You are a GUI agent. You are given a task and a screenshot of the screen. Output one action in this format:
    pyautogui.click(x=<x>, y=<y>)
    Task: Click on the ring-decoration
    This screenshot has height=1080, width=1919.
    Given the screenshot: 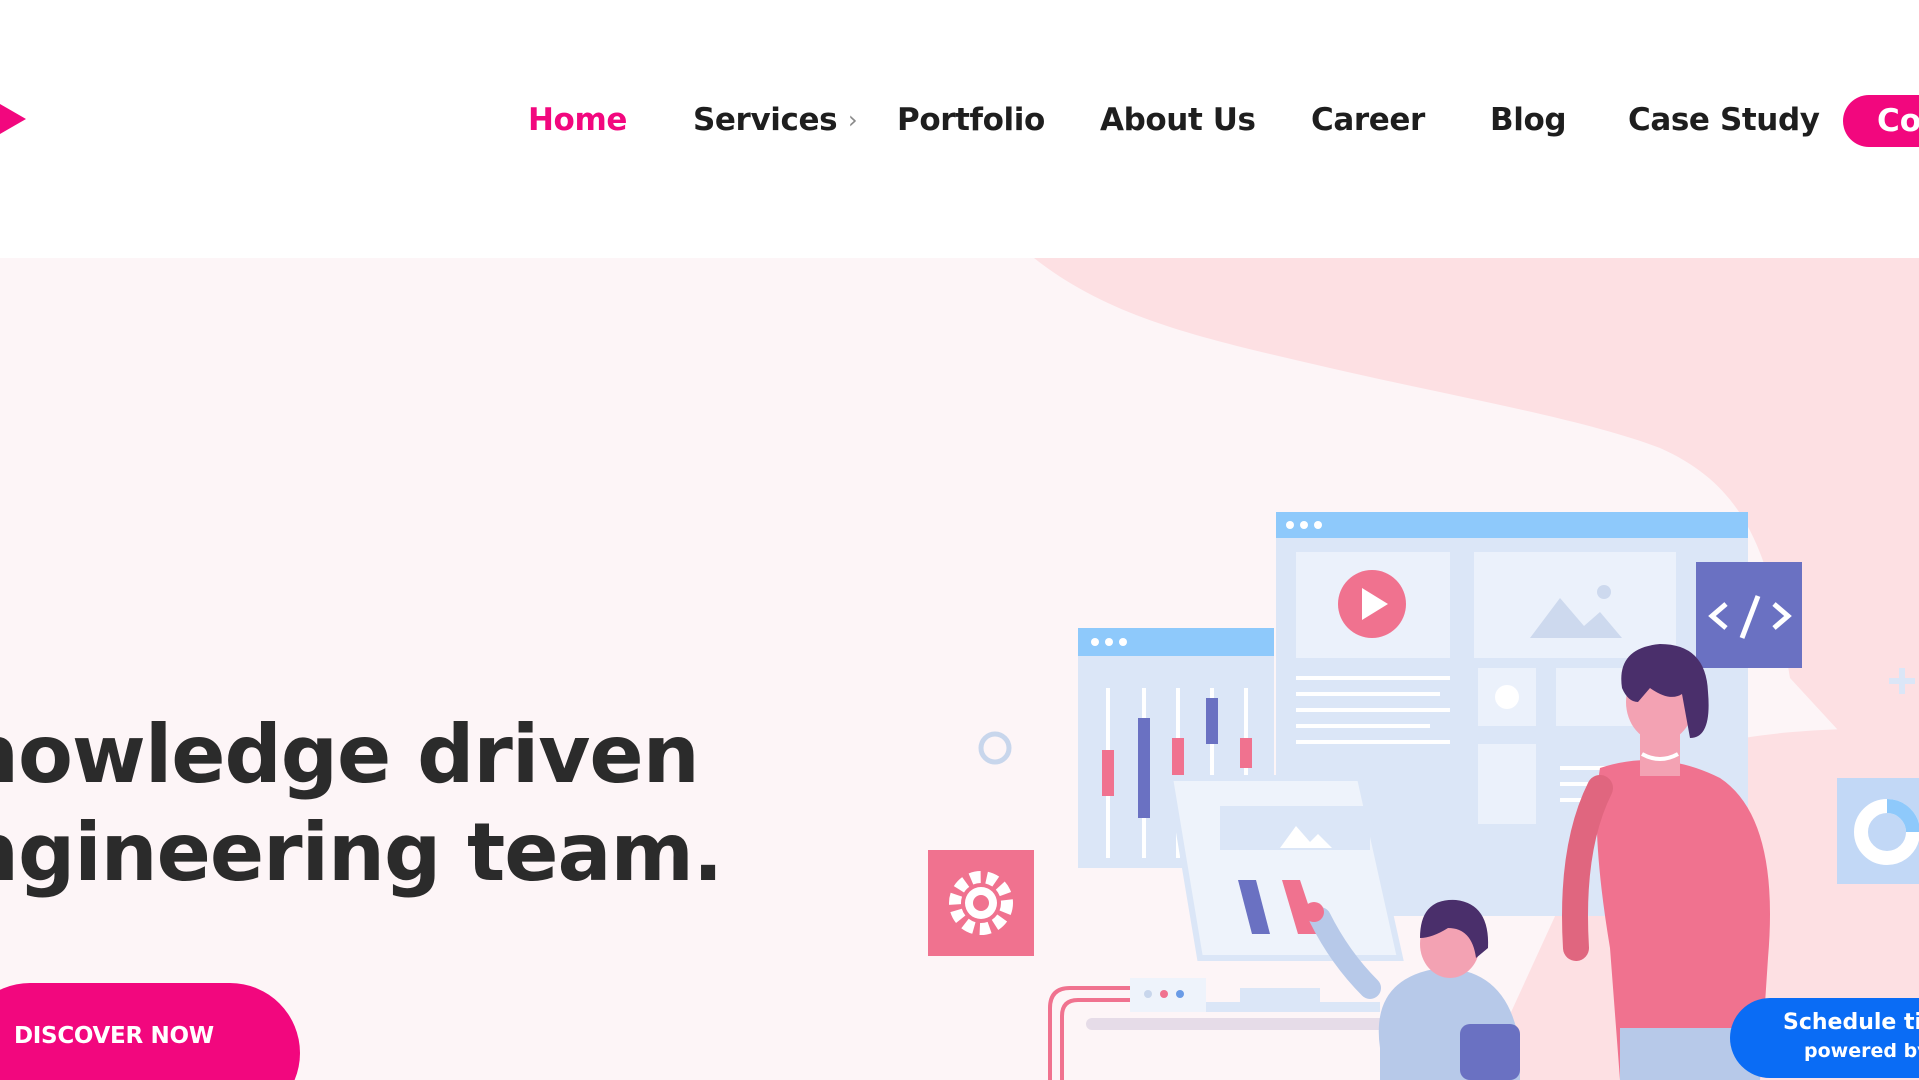 What is the action you would take?
    pyautogui.click(x=995, y=748)
    